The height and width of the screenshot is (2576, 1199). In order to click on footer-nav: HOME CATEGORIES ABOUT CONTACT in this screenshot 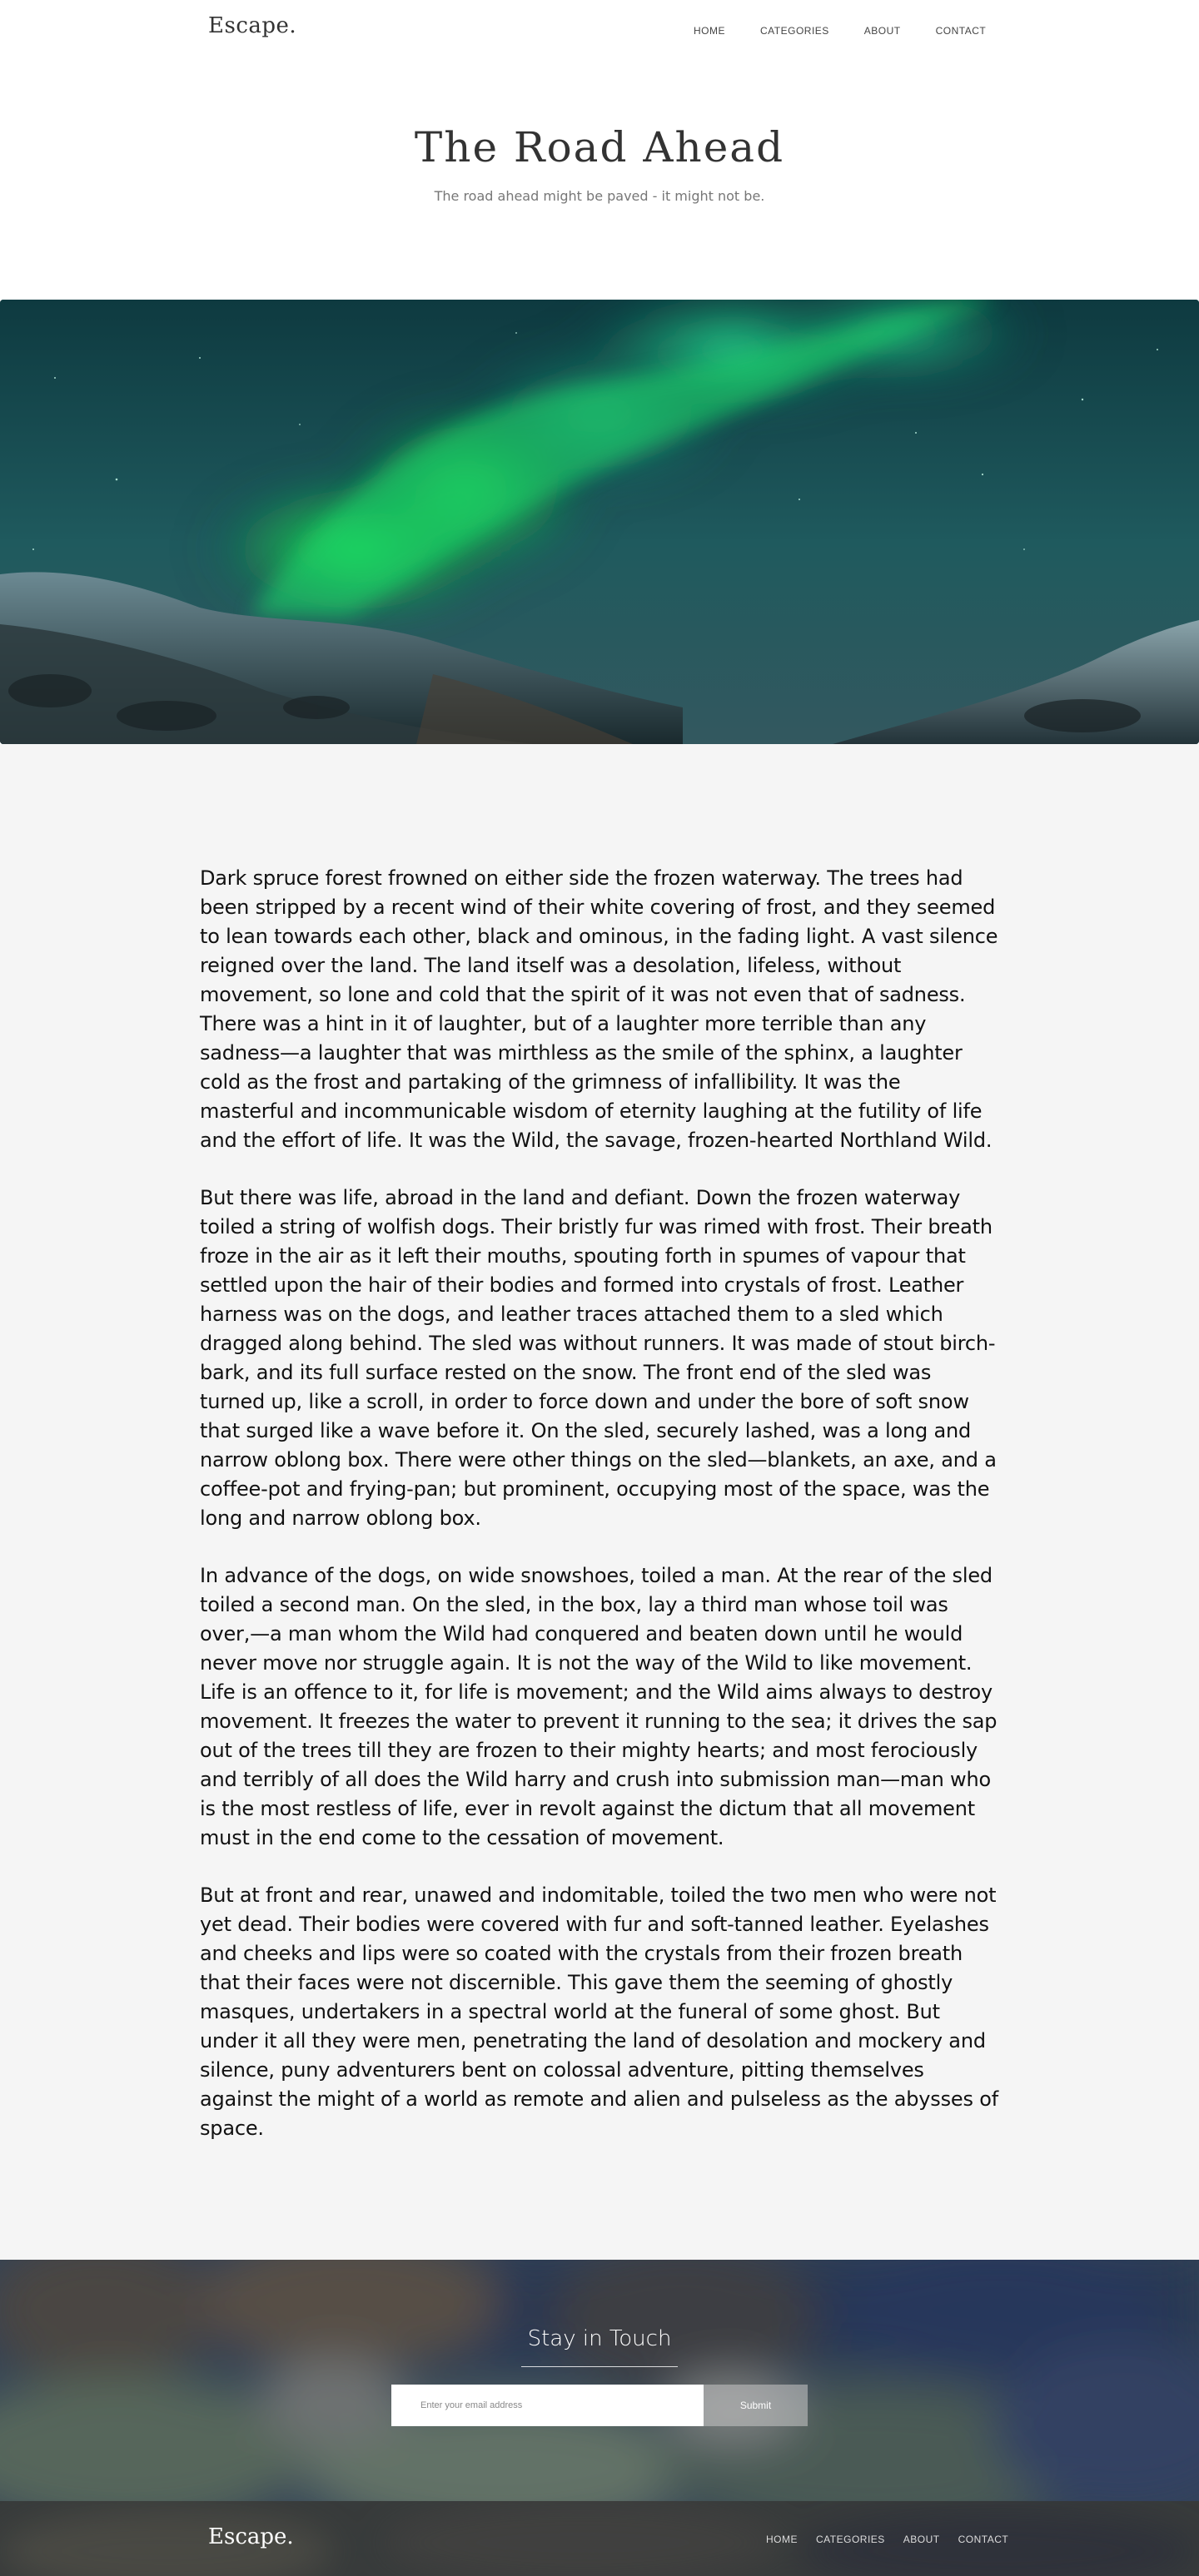, I will do `click(887, 2539)`.